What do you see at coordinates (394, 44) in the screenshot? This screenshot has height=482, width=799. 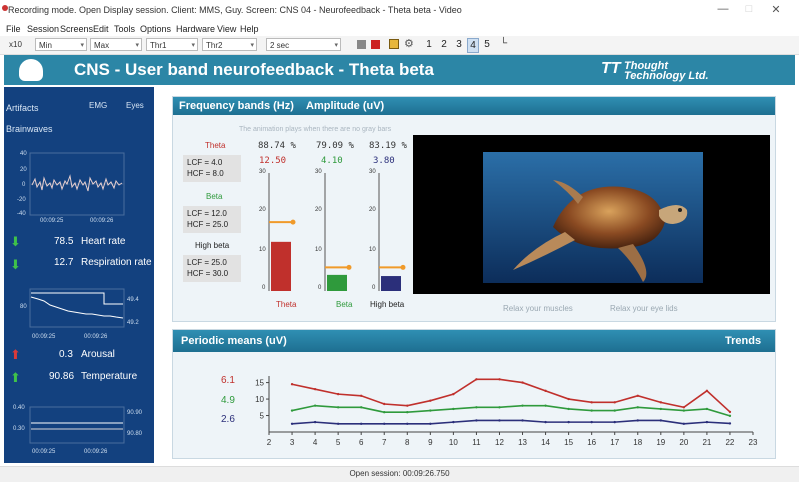 I see `pause-icon` at bounding box center [394, 44].